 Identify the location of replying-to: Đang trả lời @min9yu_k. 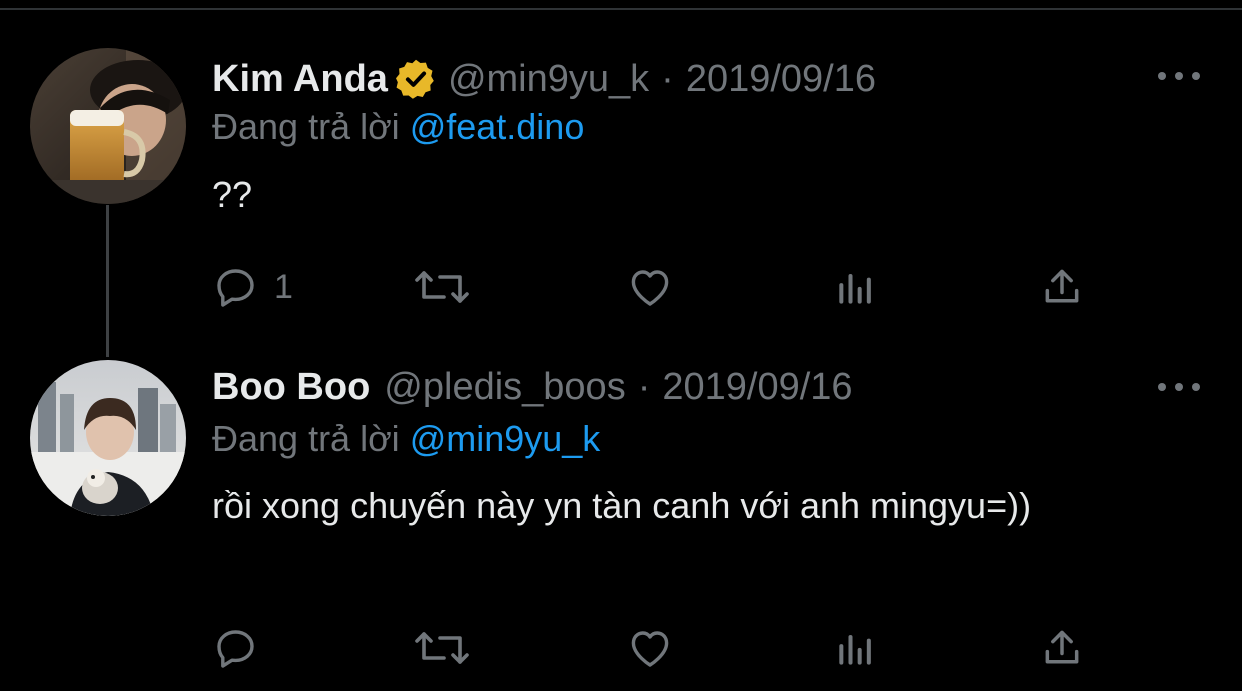
(406, 439).